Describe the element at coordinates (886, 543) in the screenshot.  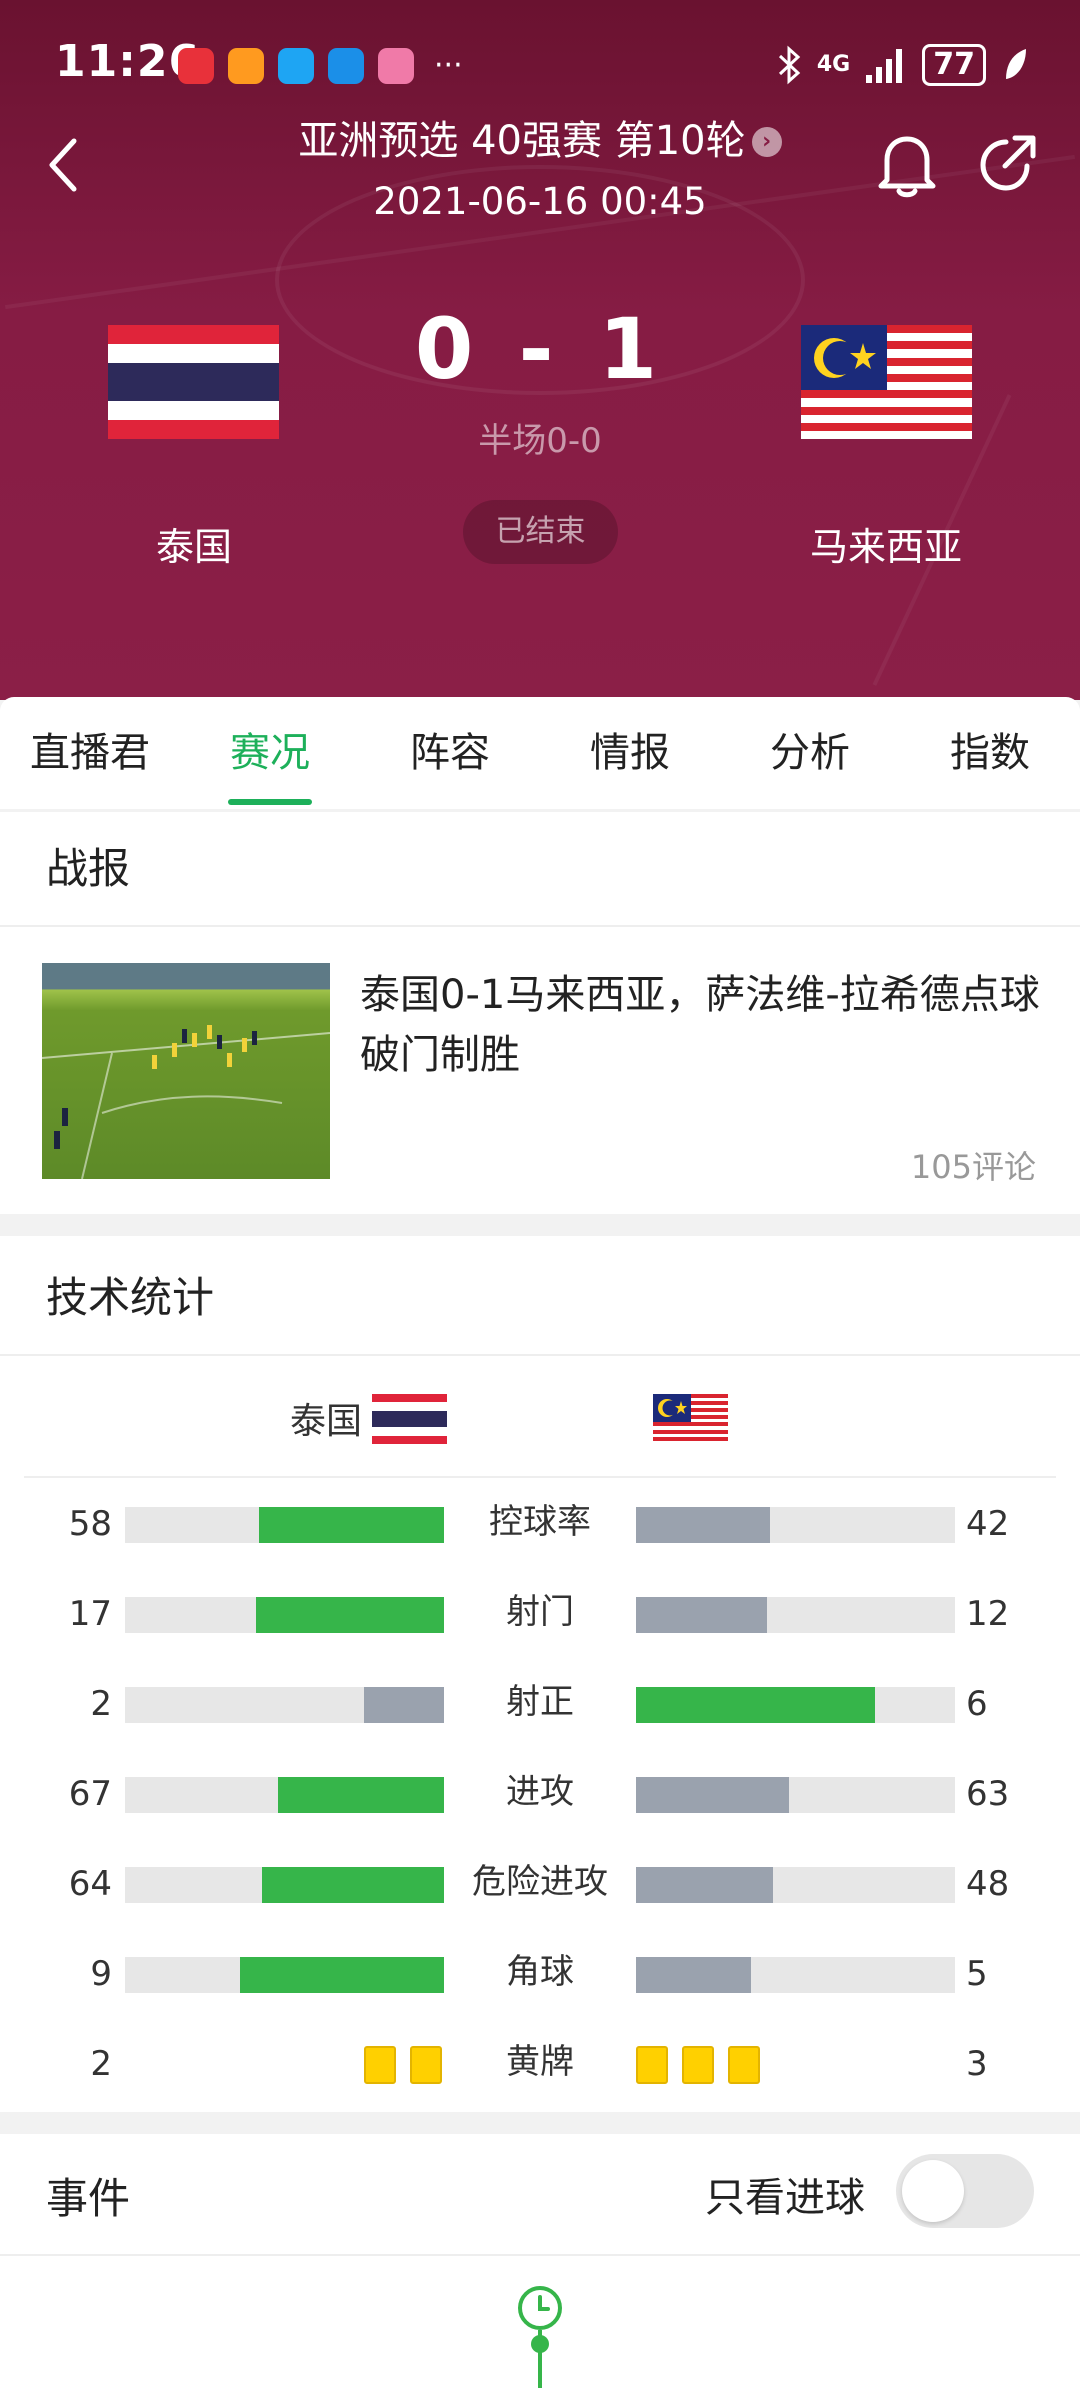
I see `away-team-name: 马来西亚` at that location.